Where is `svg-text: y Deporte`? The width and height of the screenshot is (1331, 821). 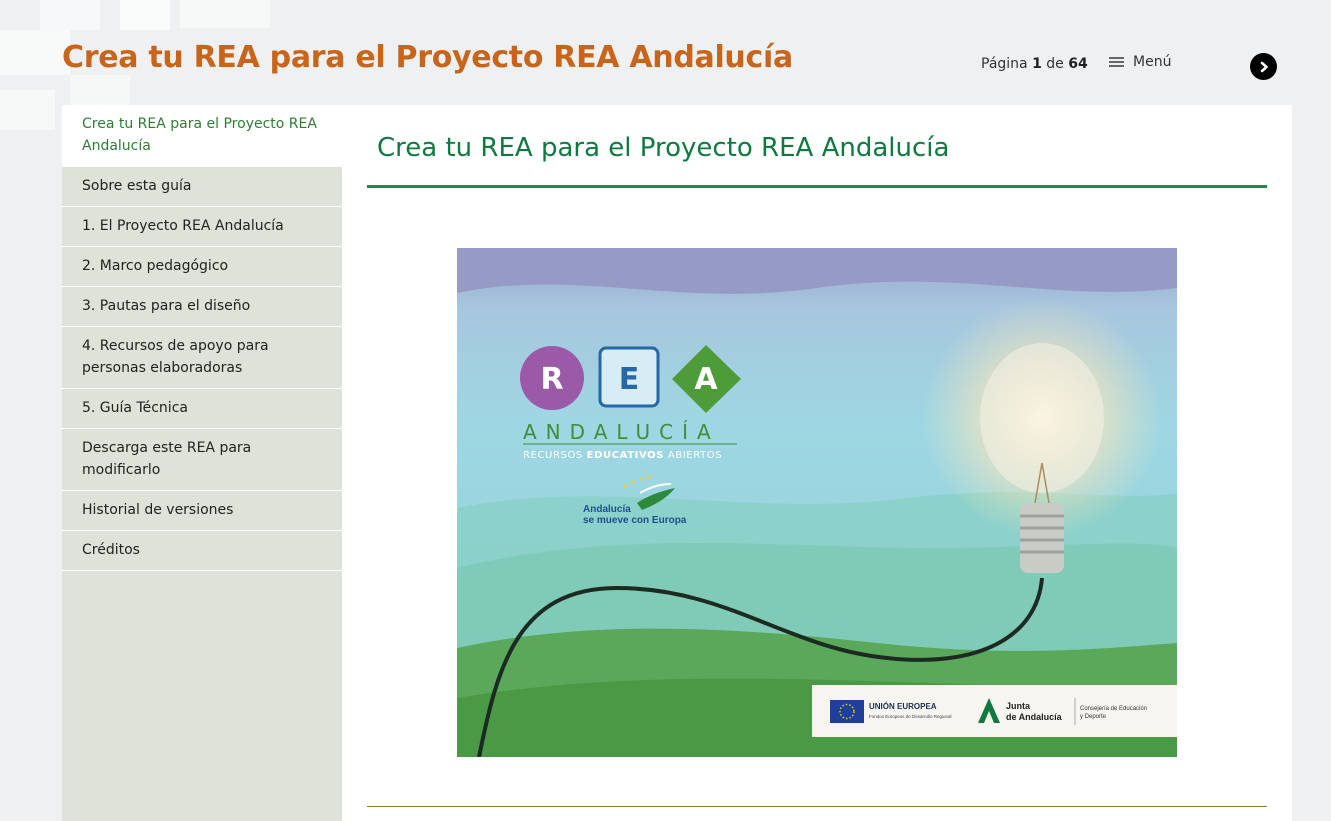 svg-text: y Deporte is located at coordinates (1093, 717).